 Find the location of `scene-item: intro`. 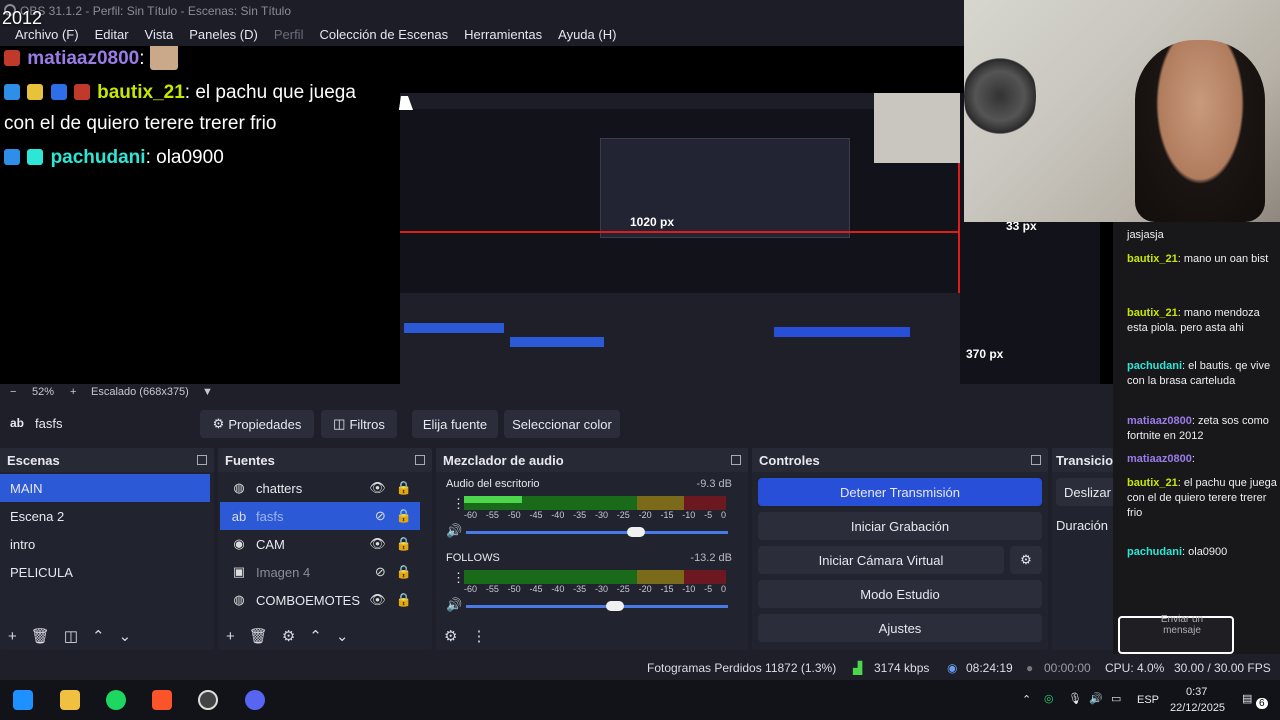

scene-item: intro is located at coordinates (105, 544).